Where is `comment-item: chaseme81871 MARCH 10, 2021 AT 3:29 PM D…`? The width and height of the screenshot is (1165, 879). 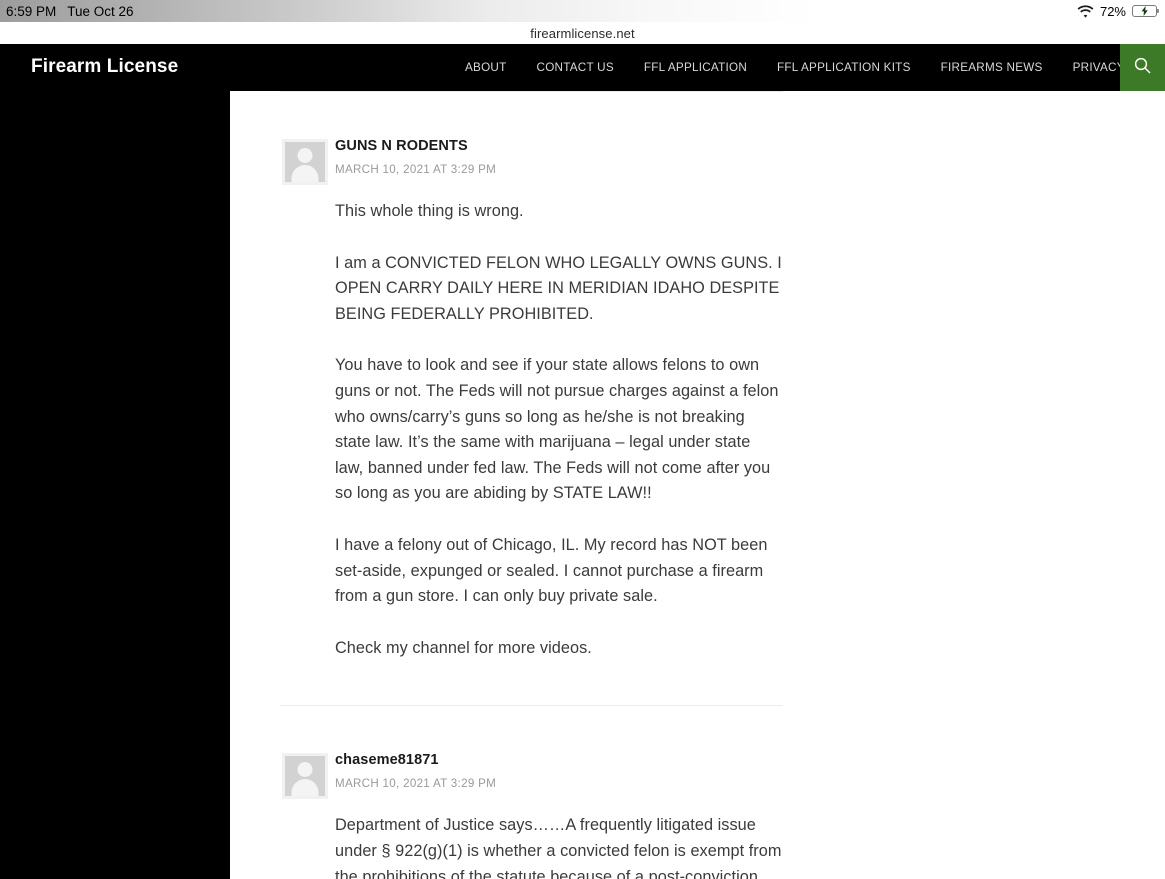 comment-item: chaseme81871 MARCH 10, 2021 AT 3:29 PM D… is located at coordinates (531, 792).